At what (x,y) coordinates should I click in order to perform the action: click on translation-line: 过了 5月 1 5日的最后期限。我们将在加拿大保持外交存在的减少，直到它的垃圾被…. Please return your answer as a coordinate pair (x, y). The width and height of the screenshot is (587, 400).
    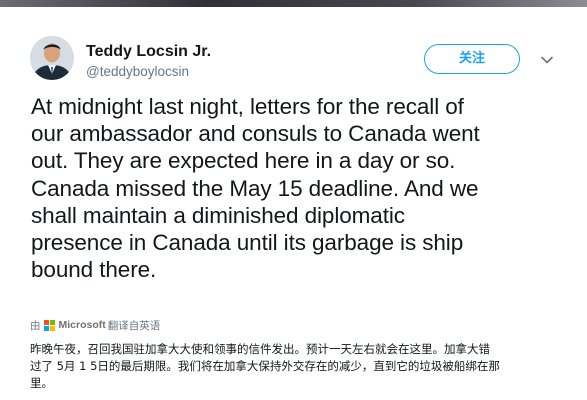
    Looking at the image, I should click on (265, 366).